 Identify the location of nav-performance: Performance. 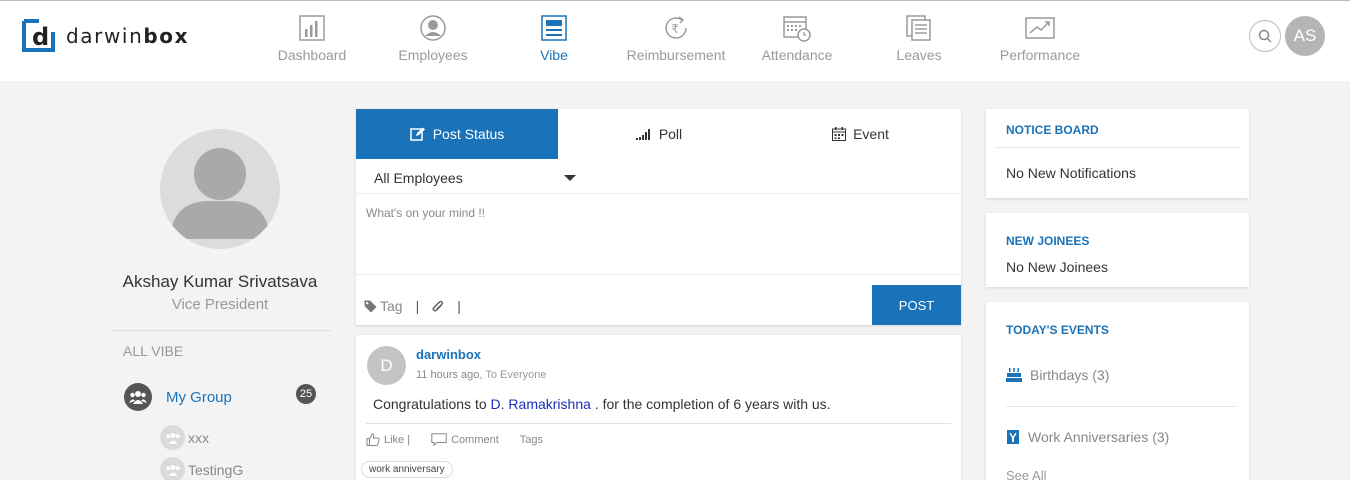
(1040, 38).